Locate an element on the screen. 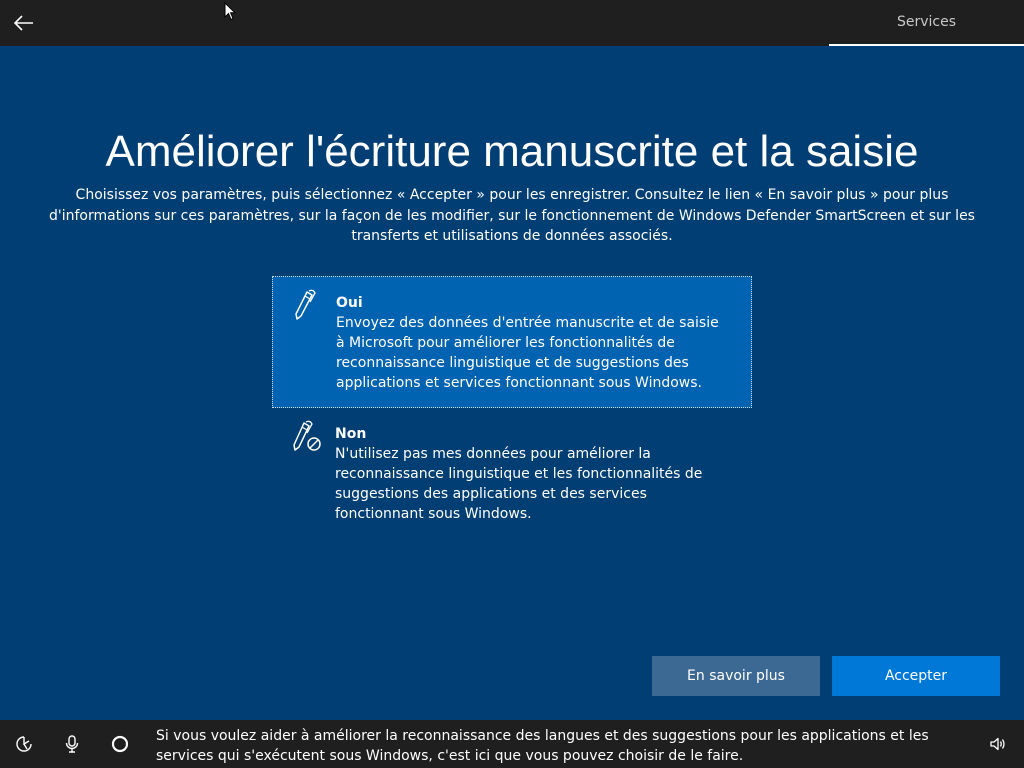 This screenshot has height=768, width=1024. top-bar: Services is located at coordinates (512, 23).